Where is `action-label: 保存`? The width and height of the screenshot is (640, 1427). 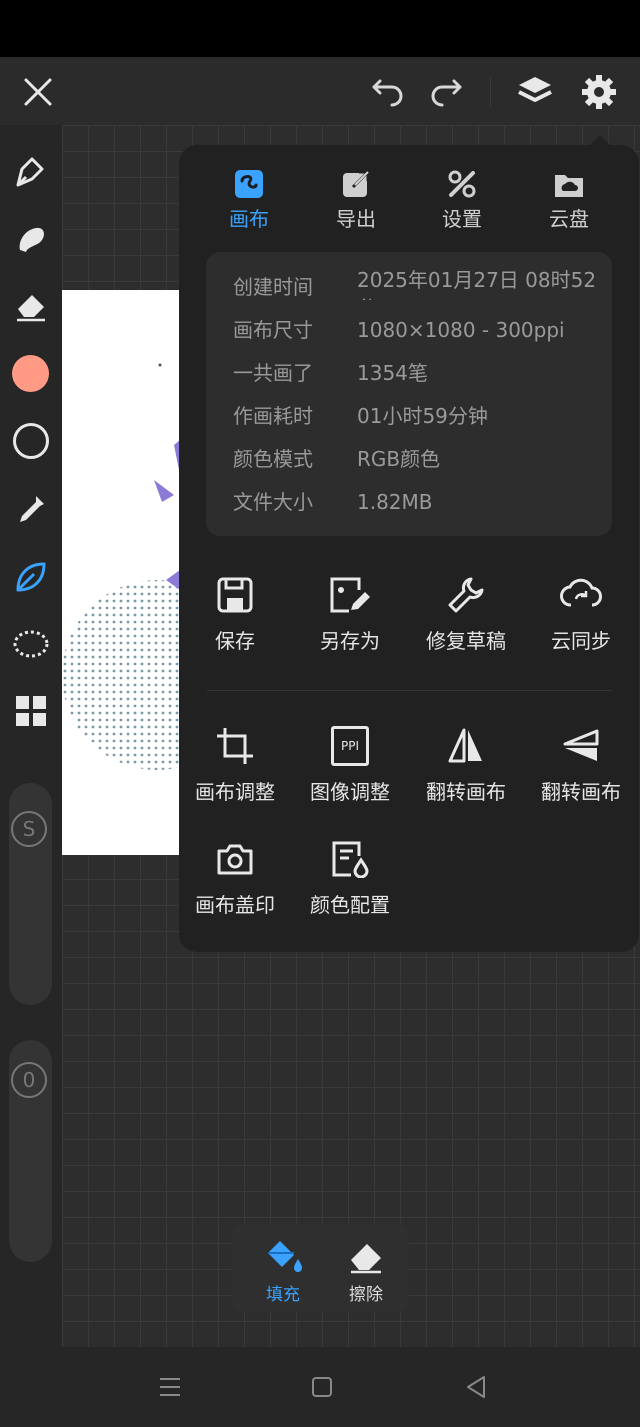 action-label: 保存 is located at coordinates (235, 641).